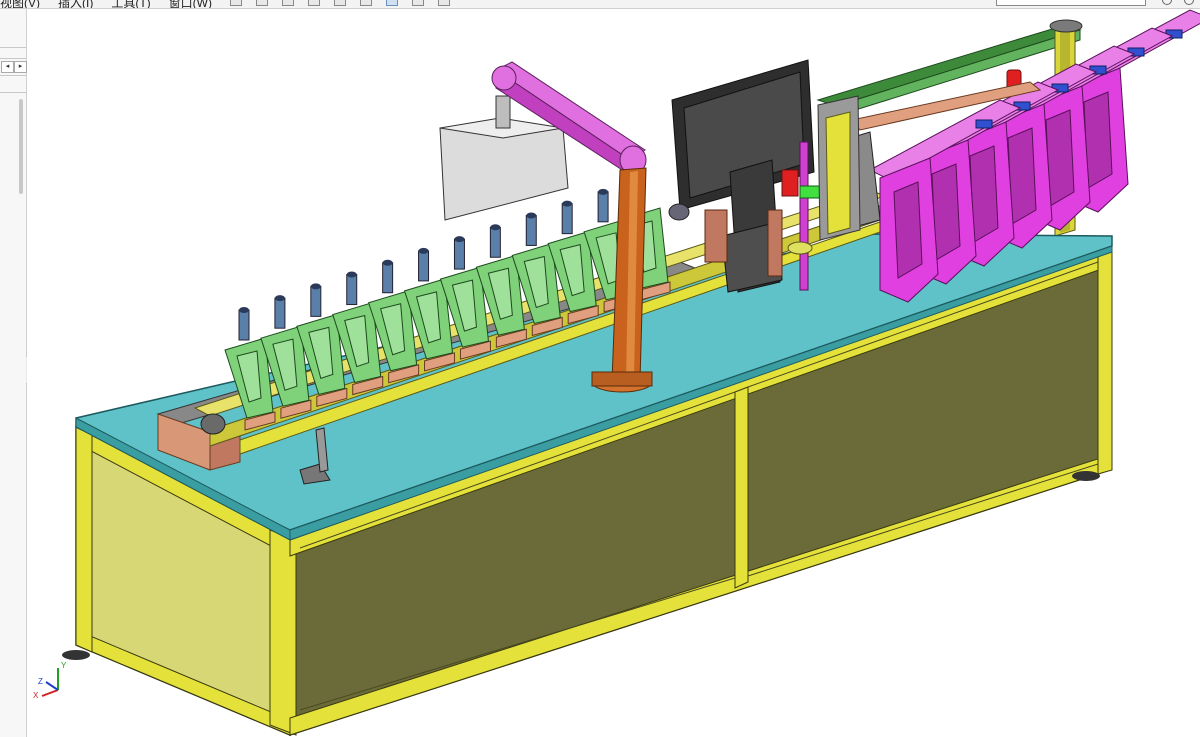  Describe the element at coordinates (40, 681) in the screenshot. I see `triad-z-label: Z` at that location.